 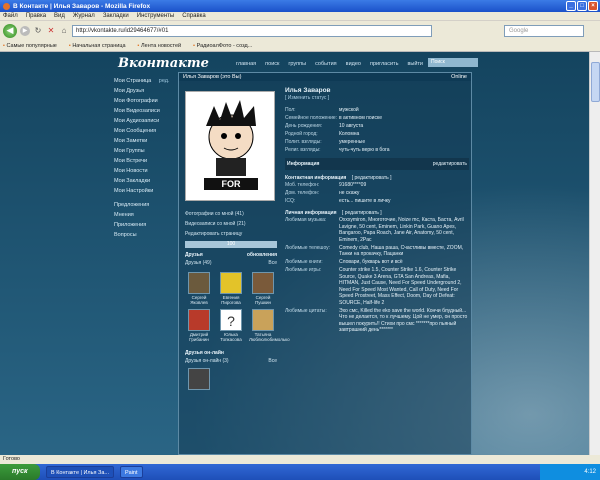 What do you see at coordinates (231, 320) in the screenshot?
I see `friend-avatar: ?` at bounding box center [231, 320].